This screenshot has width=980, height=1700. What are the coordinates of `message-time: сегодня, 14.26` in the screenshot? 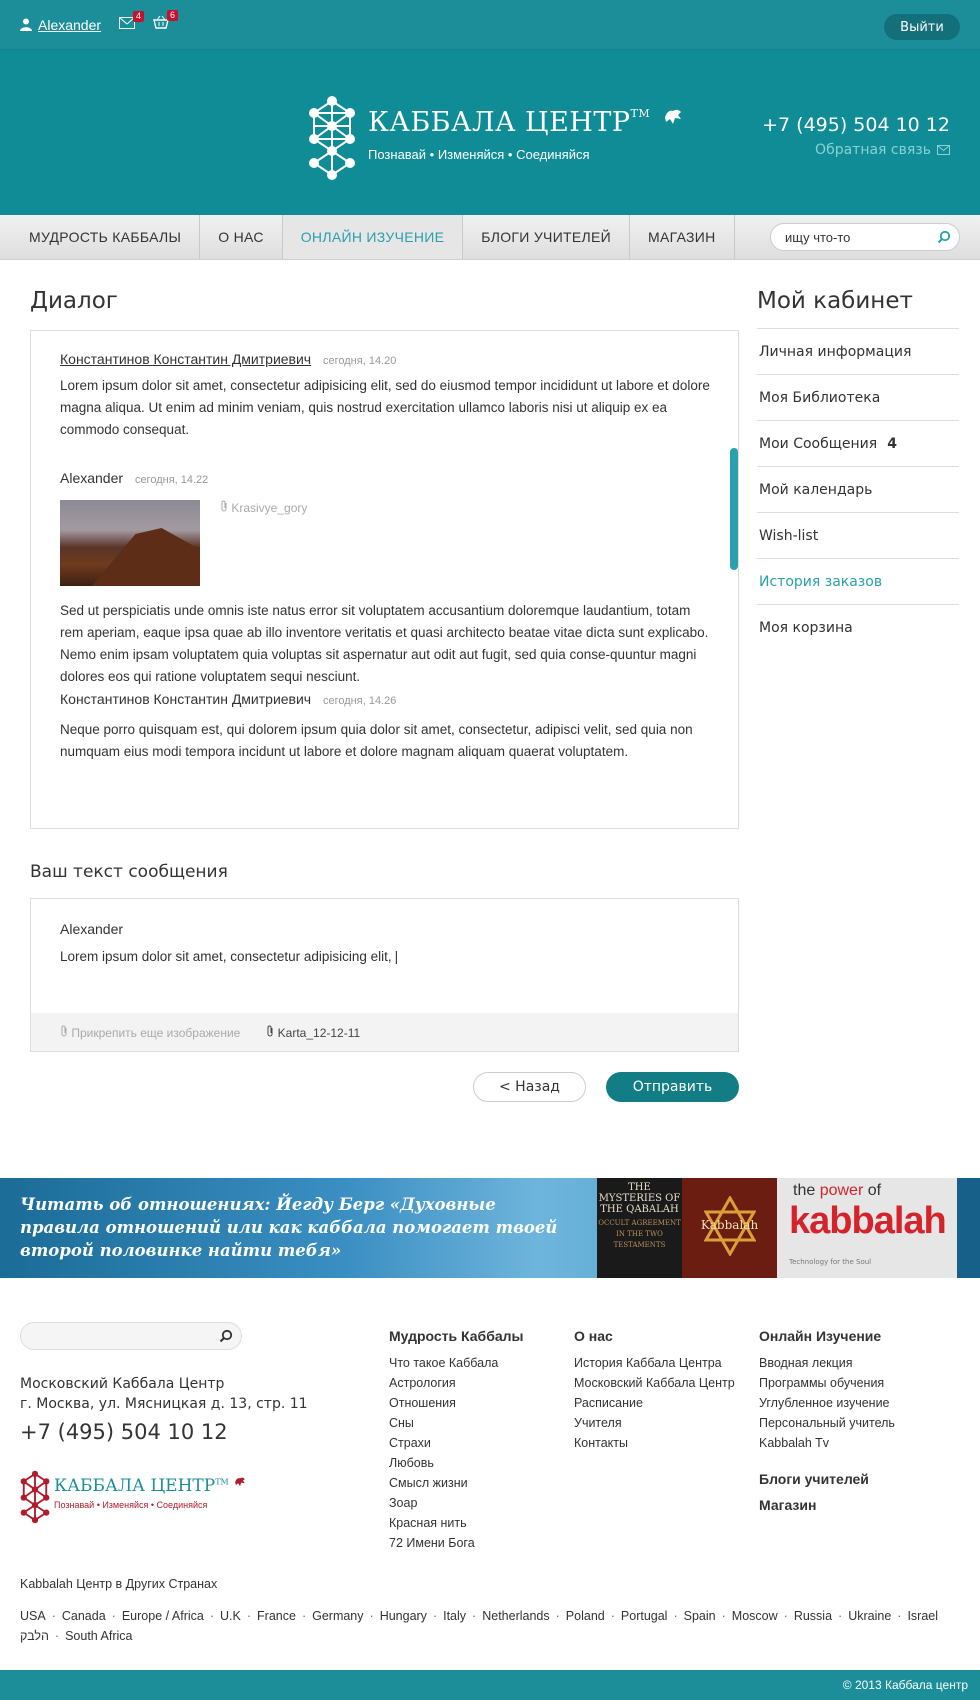 It's located at (360, 701).